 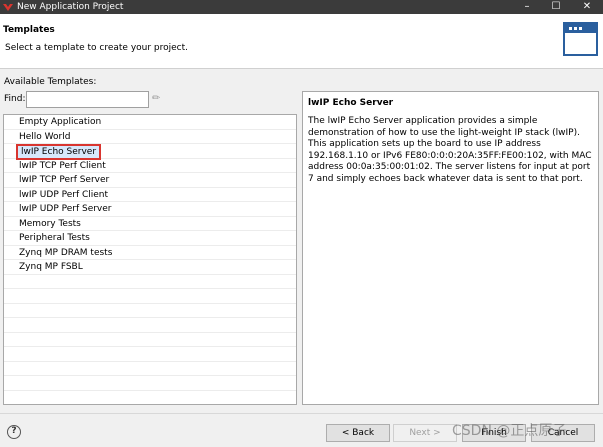 What do you see at coordinates (150, 122) in the screenshot?
I see `list-row: Empty Application` at bounding box center [150, 122].